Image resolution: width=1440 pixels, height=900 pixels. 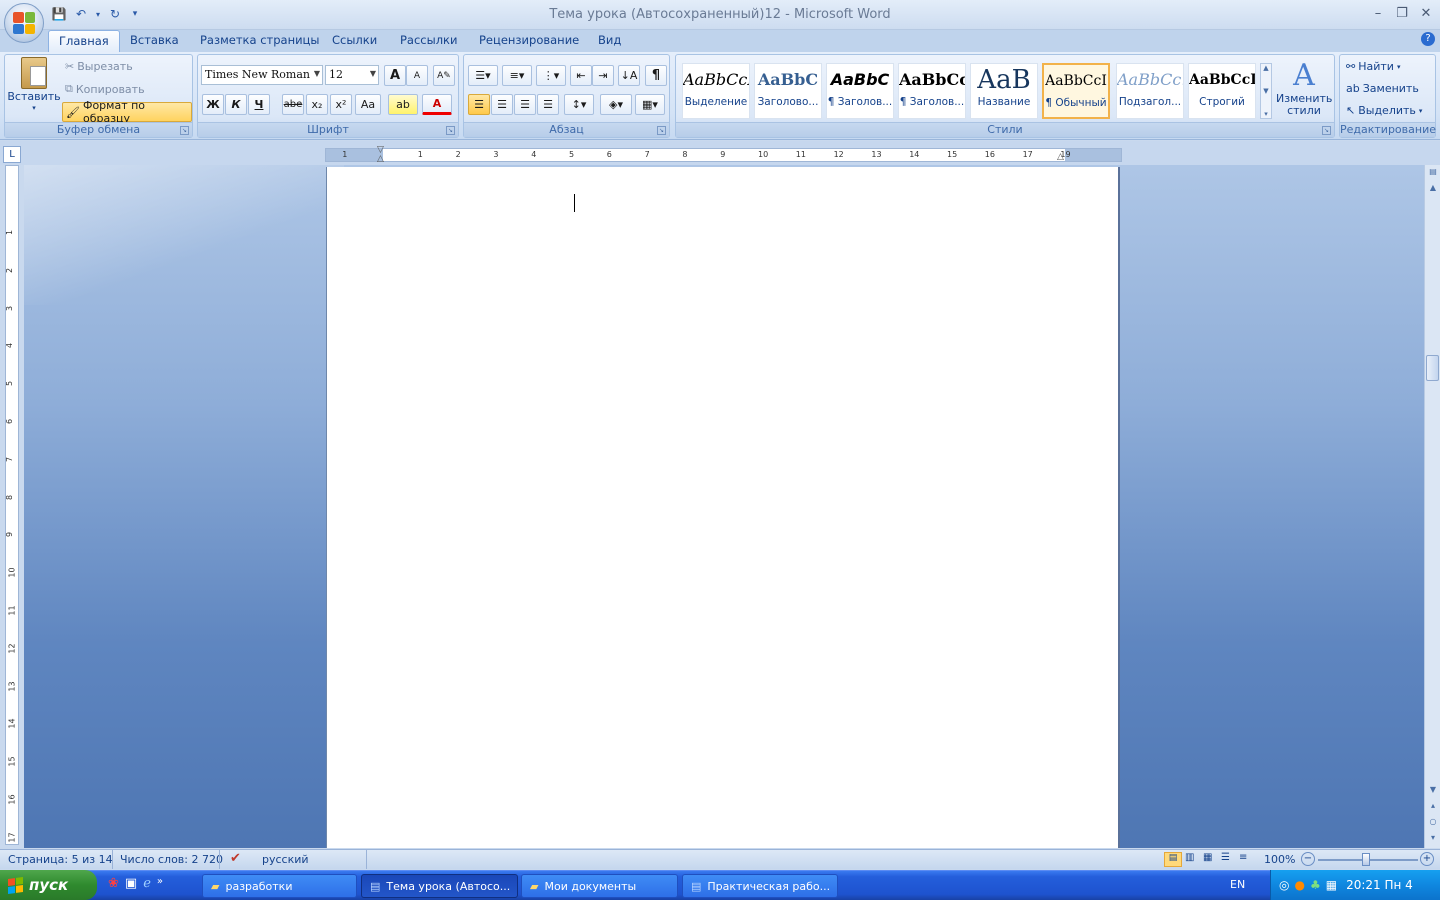 What do you see at coordinates (1299, 885) in the screenshot?
I see `tray-app-icon: ●` at bounding box center [1299, 885].